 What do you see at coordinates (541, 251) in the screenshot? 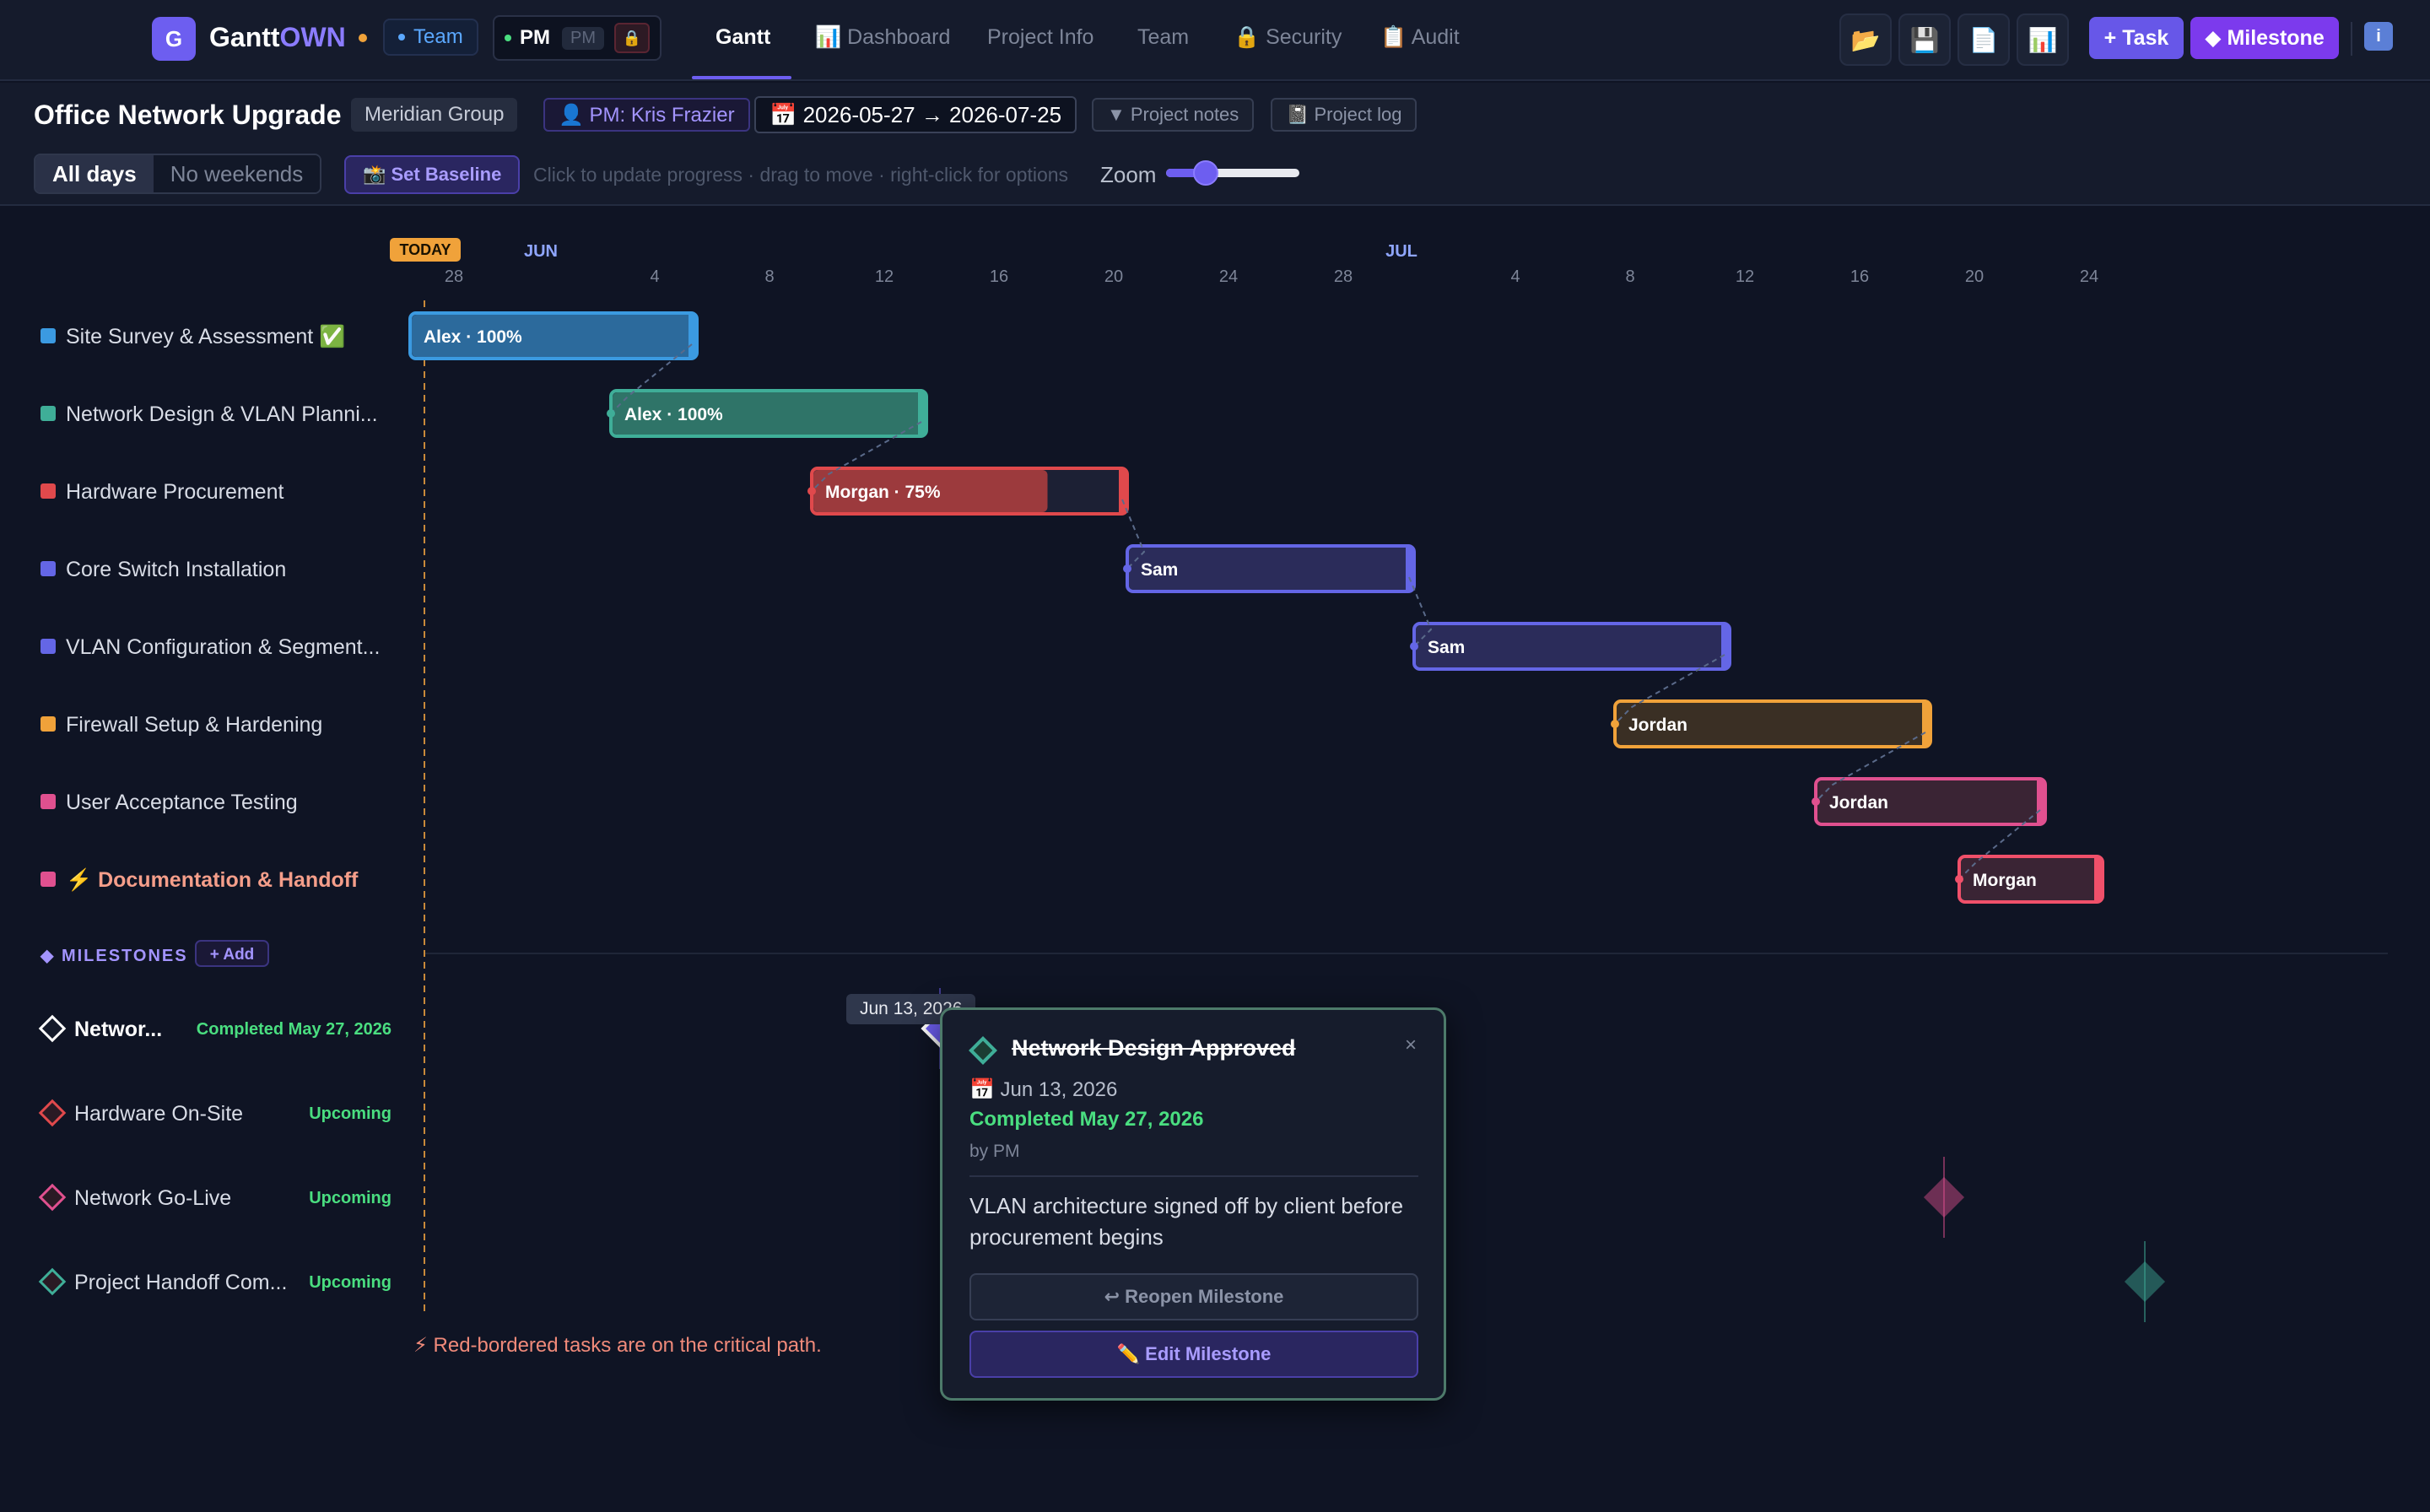
I see `month-label: JUN` at bounding box center [541, 251].